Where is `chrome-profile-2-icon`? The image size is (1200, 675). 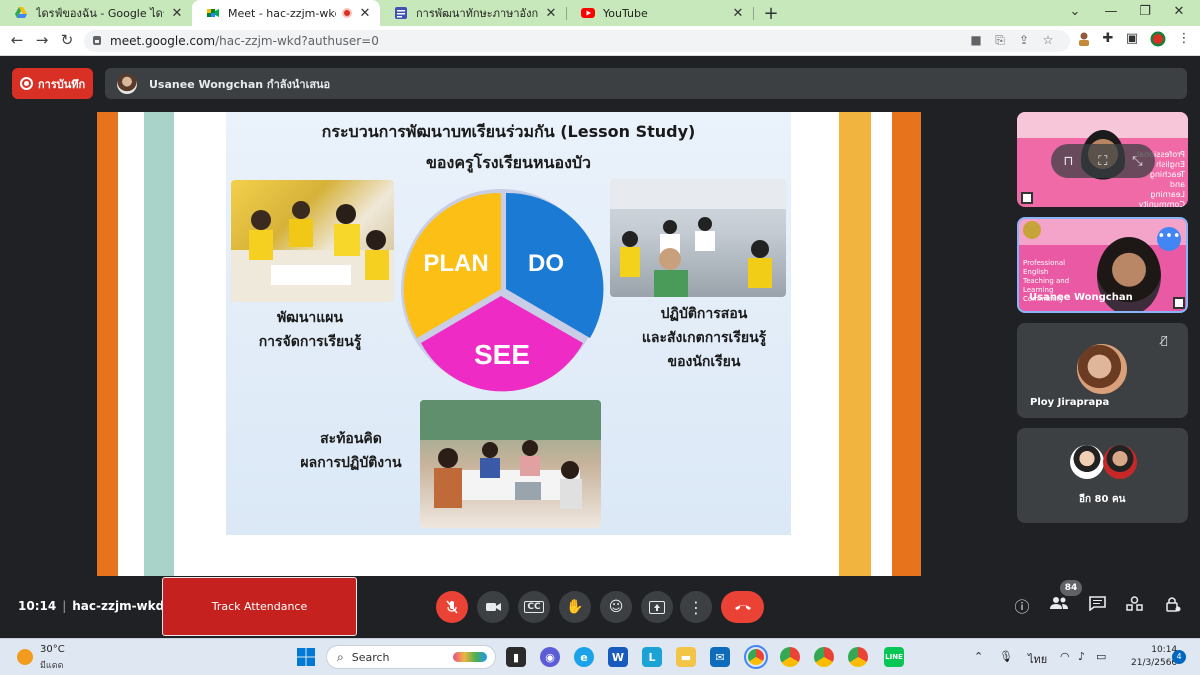
chrome-profile-2-icon is located at coordinates (790, 657).